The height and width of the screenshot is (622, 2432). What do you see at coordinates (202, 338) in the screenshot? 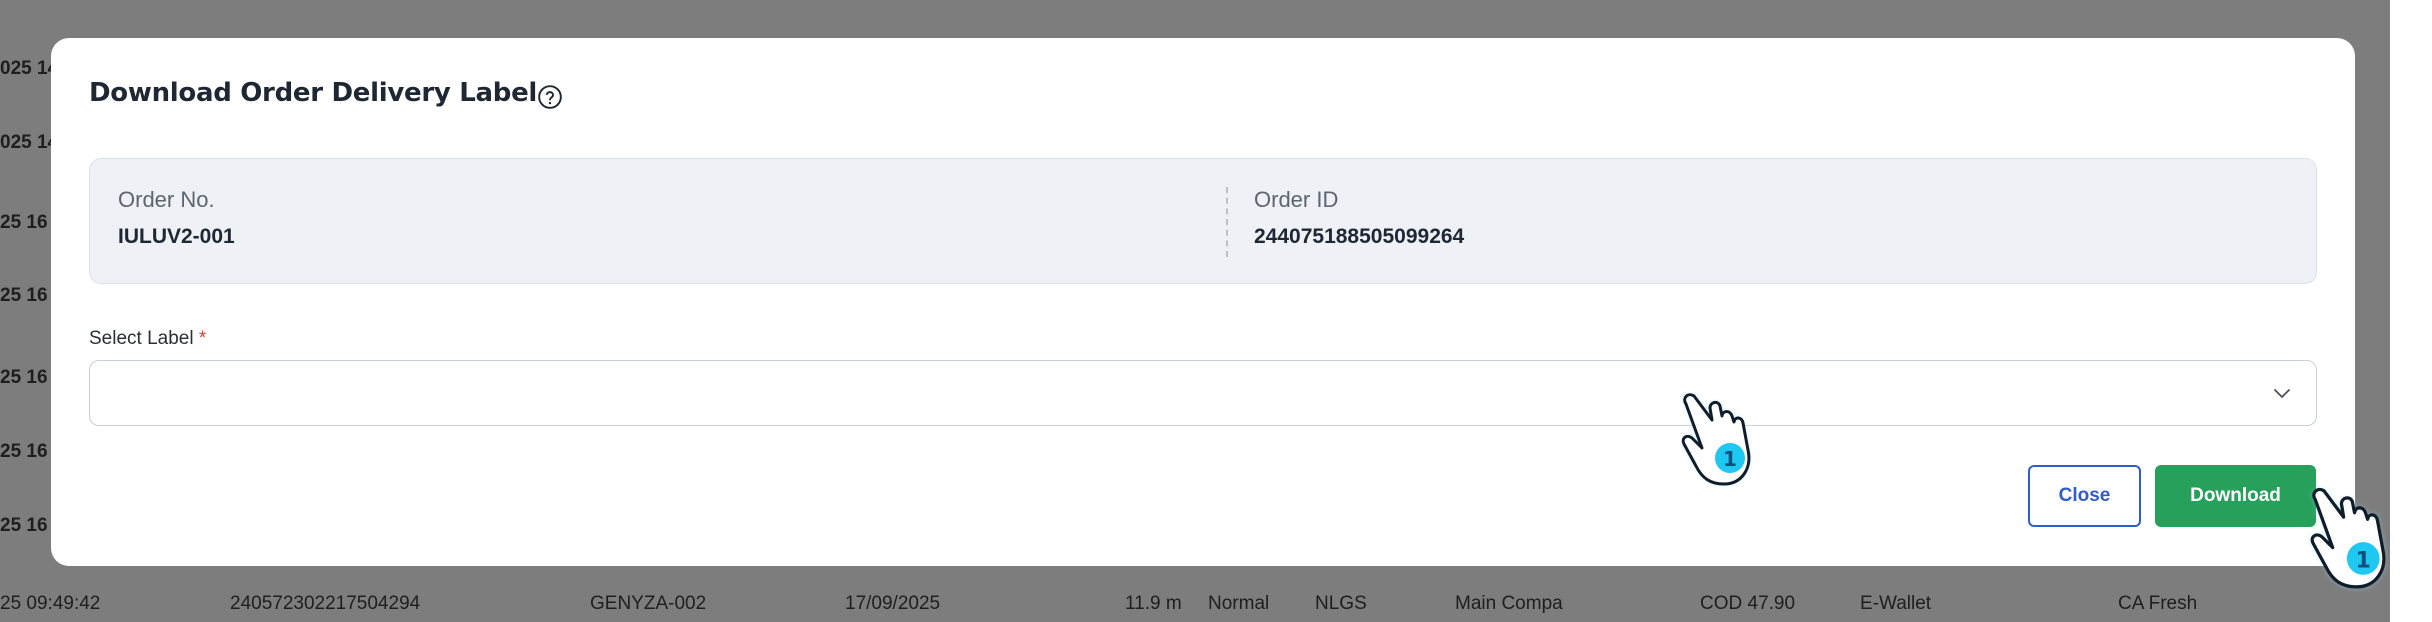
I see `required-mark: *` at bounding box center [202, 338].